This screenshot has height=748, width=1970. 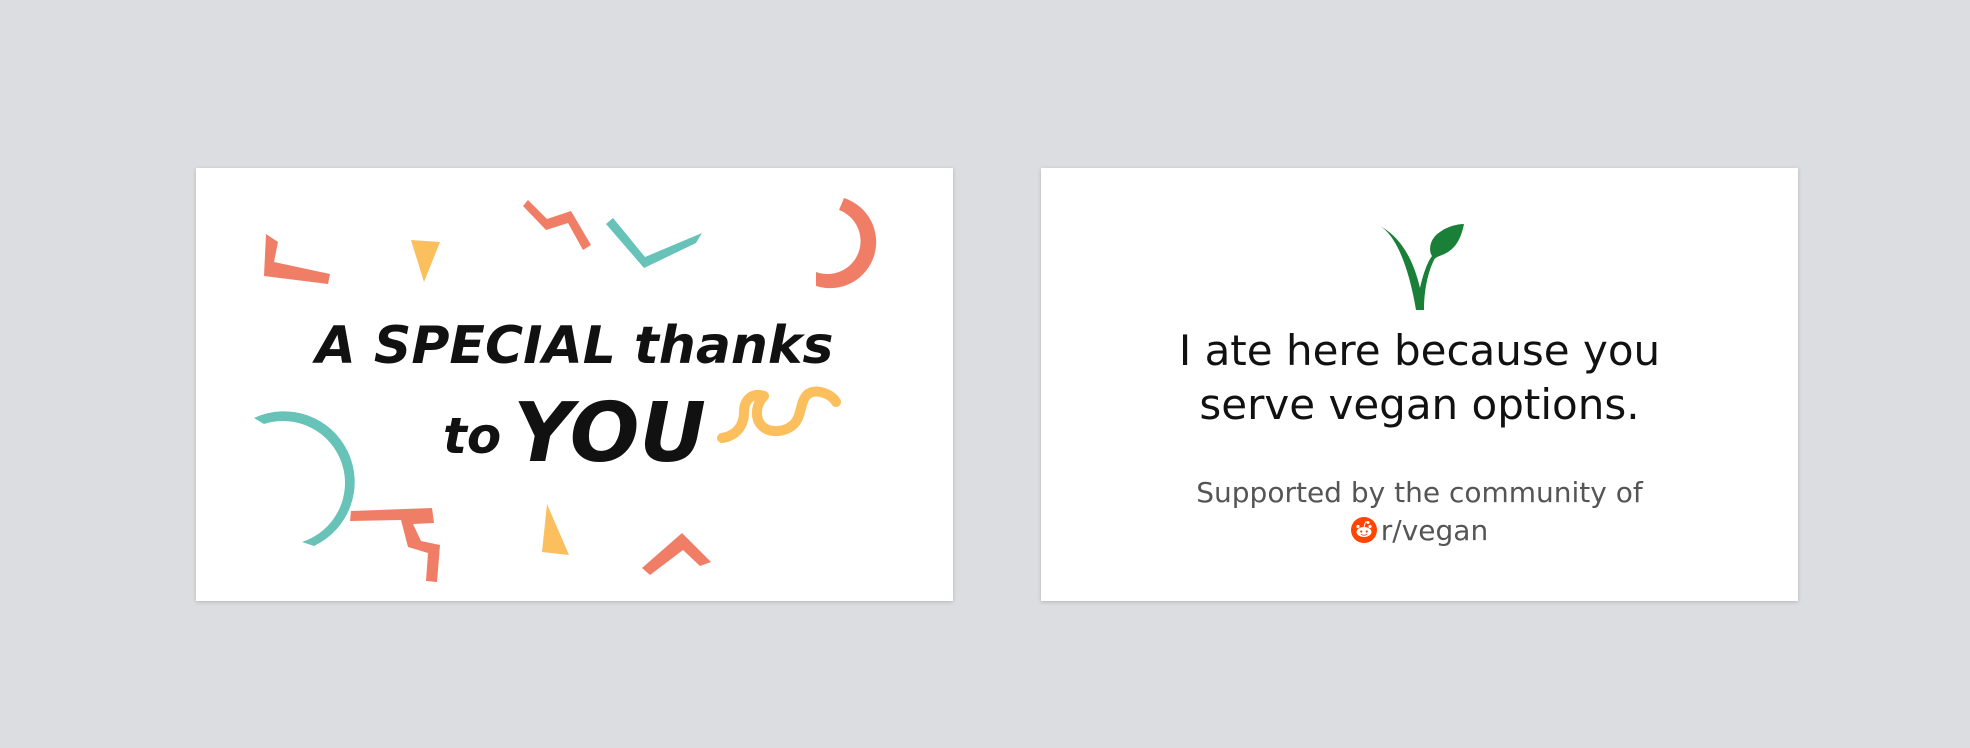 I want to click on community-line: r/vegan, so click(x=1419, y=531).